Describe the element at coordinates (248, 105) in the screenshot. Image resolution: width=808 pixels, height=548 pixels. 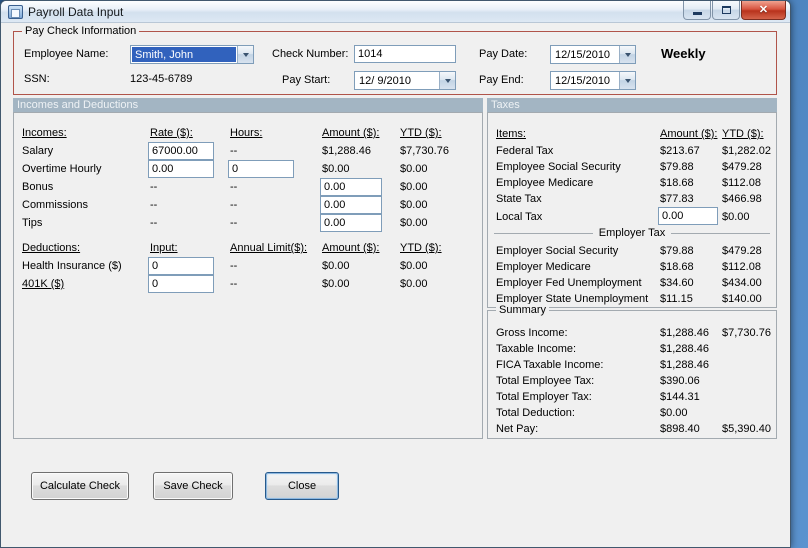
I see `incomes-section-header: Incomes and Deductions` at that location.